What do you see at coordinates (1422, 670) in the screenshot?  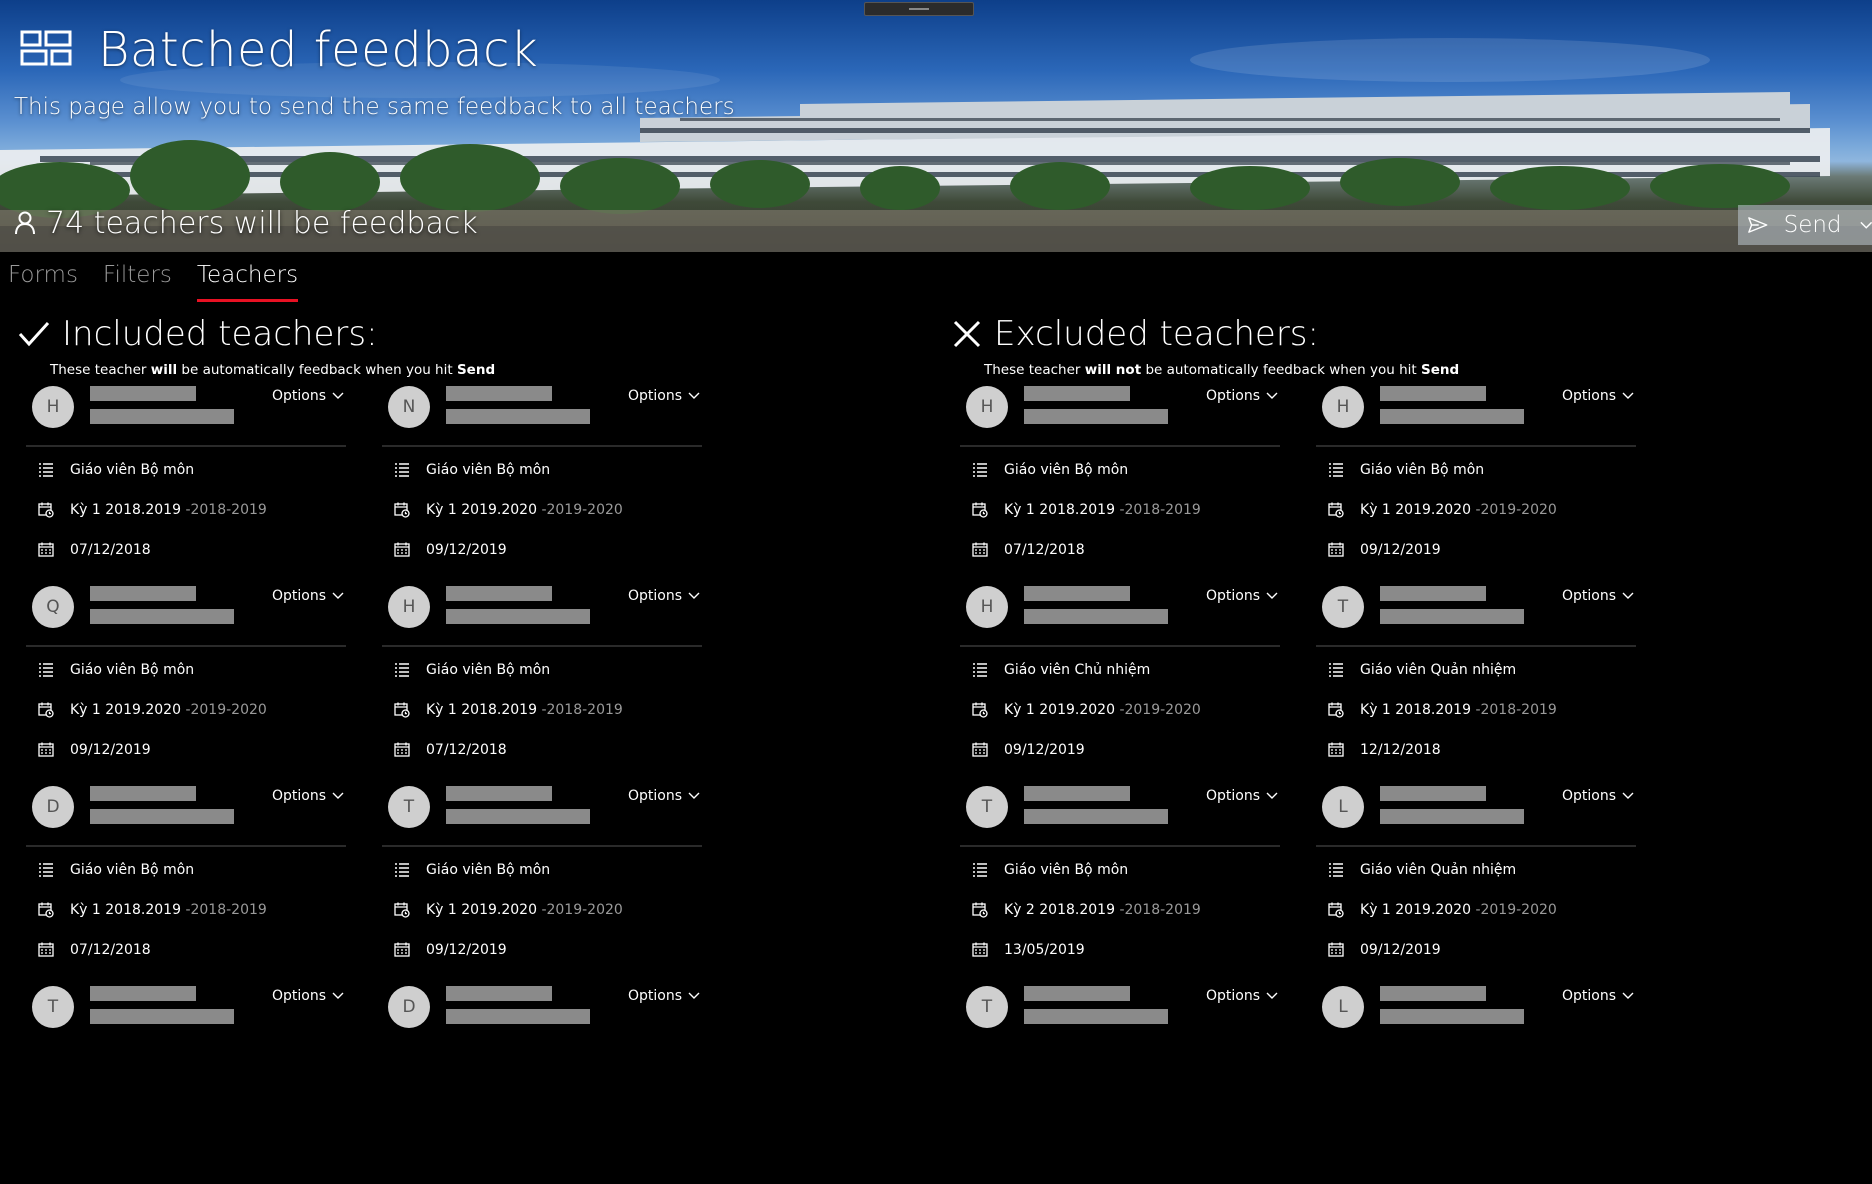 I see `role-row: Giáo viên Quản nhiệm` at bounding box center [1422, 670].